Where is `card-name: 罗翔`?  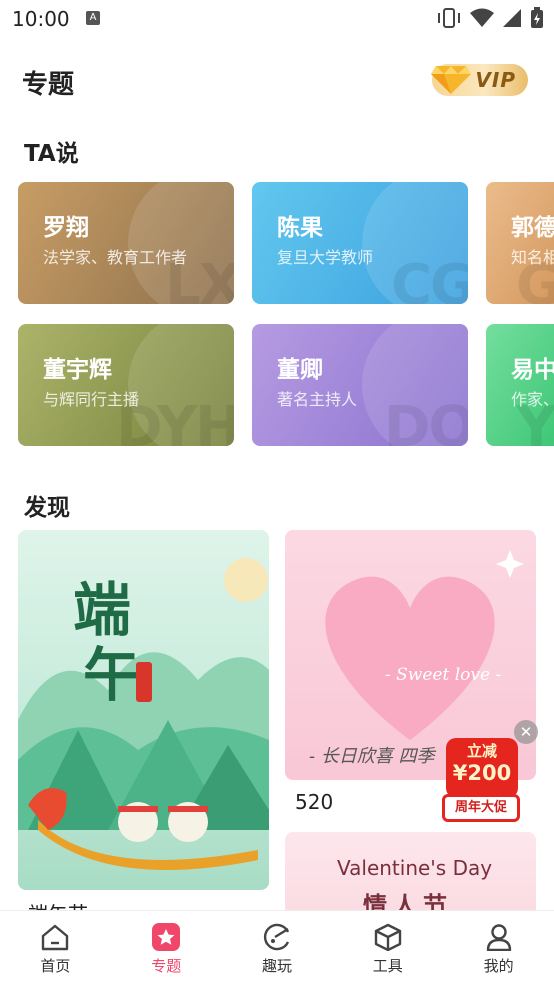 card-name: 罗翔 is located at coordinates (66, 228).